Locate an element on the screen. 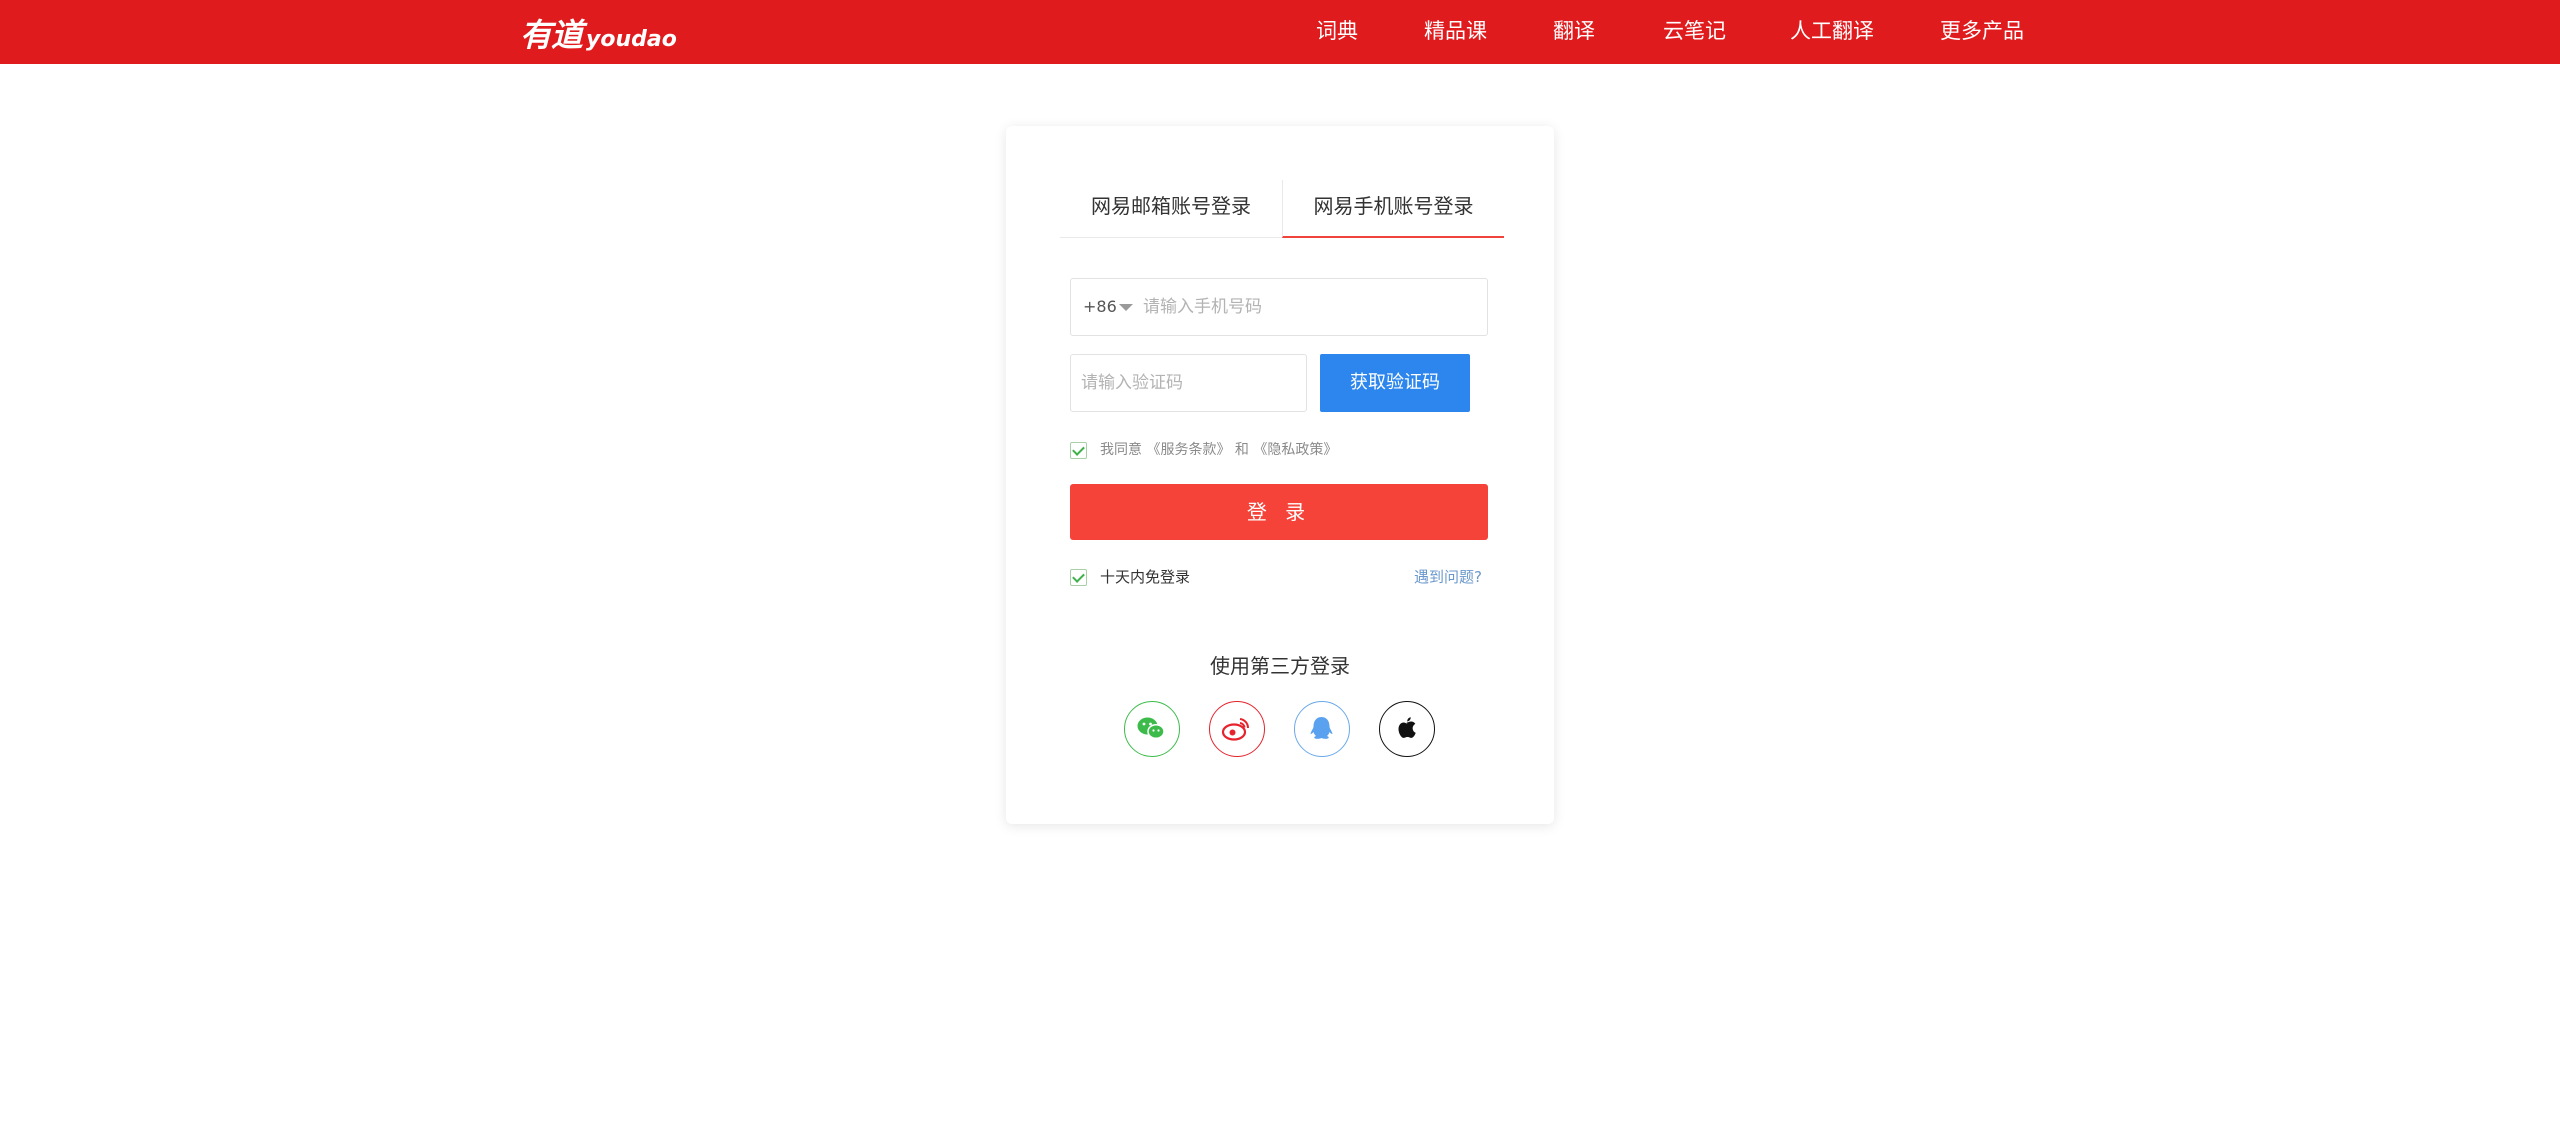 The width and height of the screenshot is (2560, 1121). verification-code-input is located at coordinates (1188, 383).